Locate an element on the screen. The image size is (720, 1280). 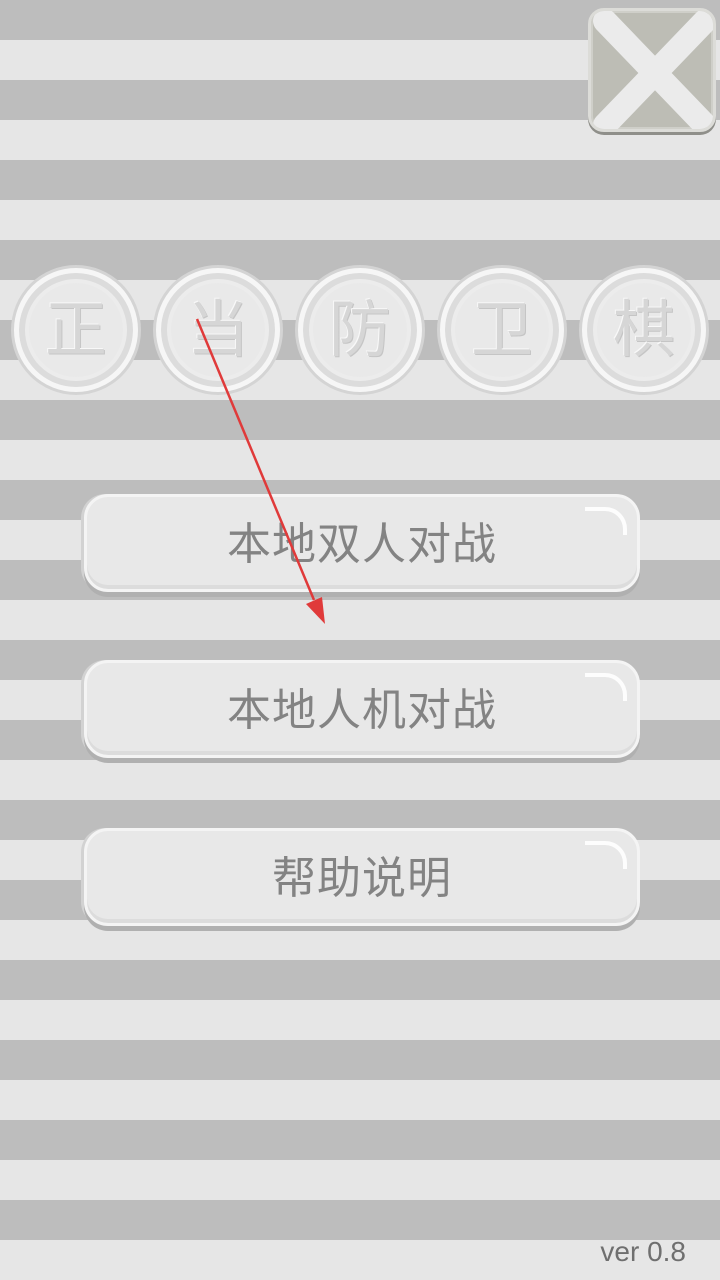
title-char: 卫 is located at coordinates (501, 329).